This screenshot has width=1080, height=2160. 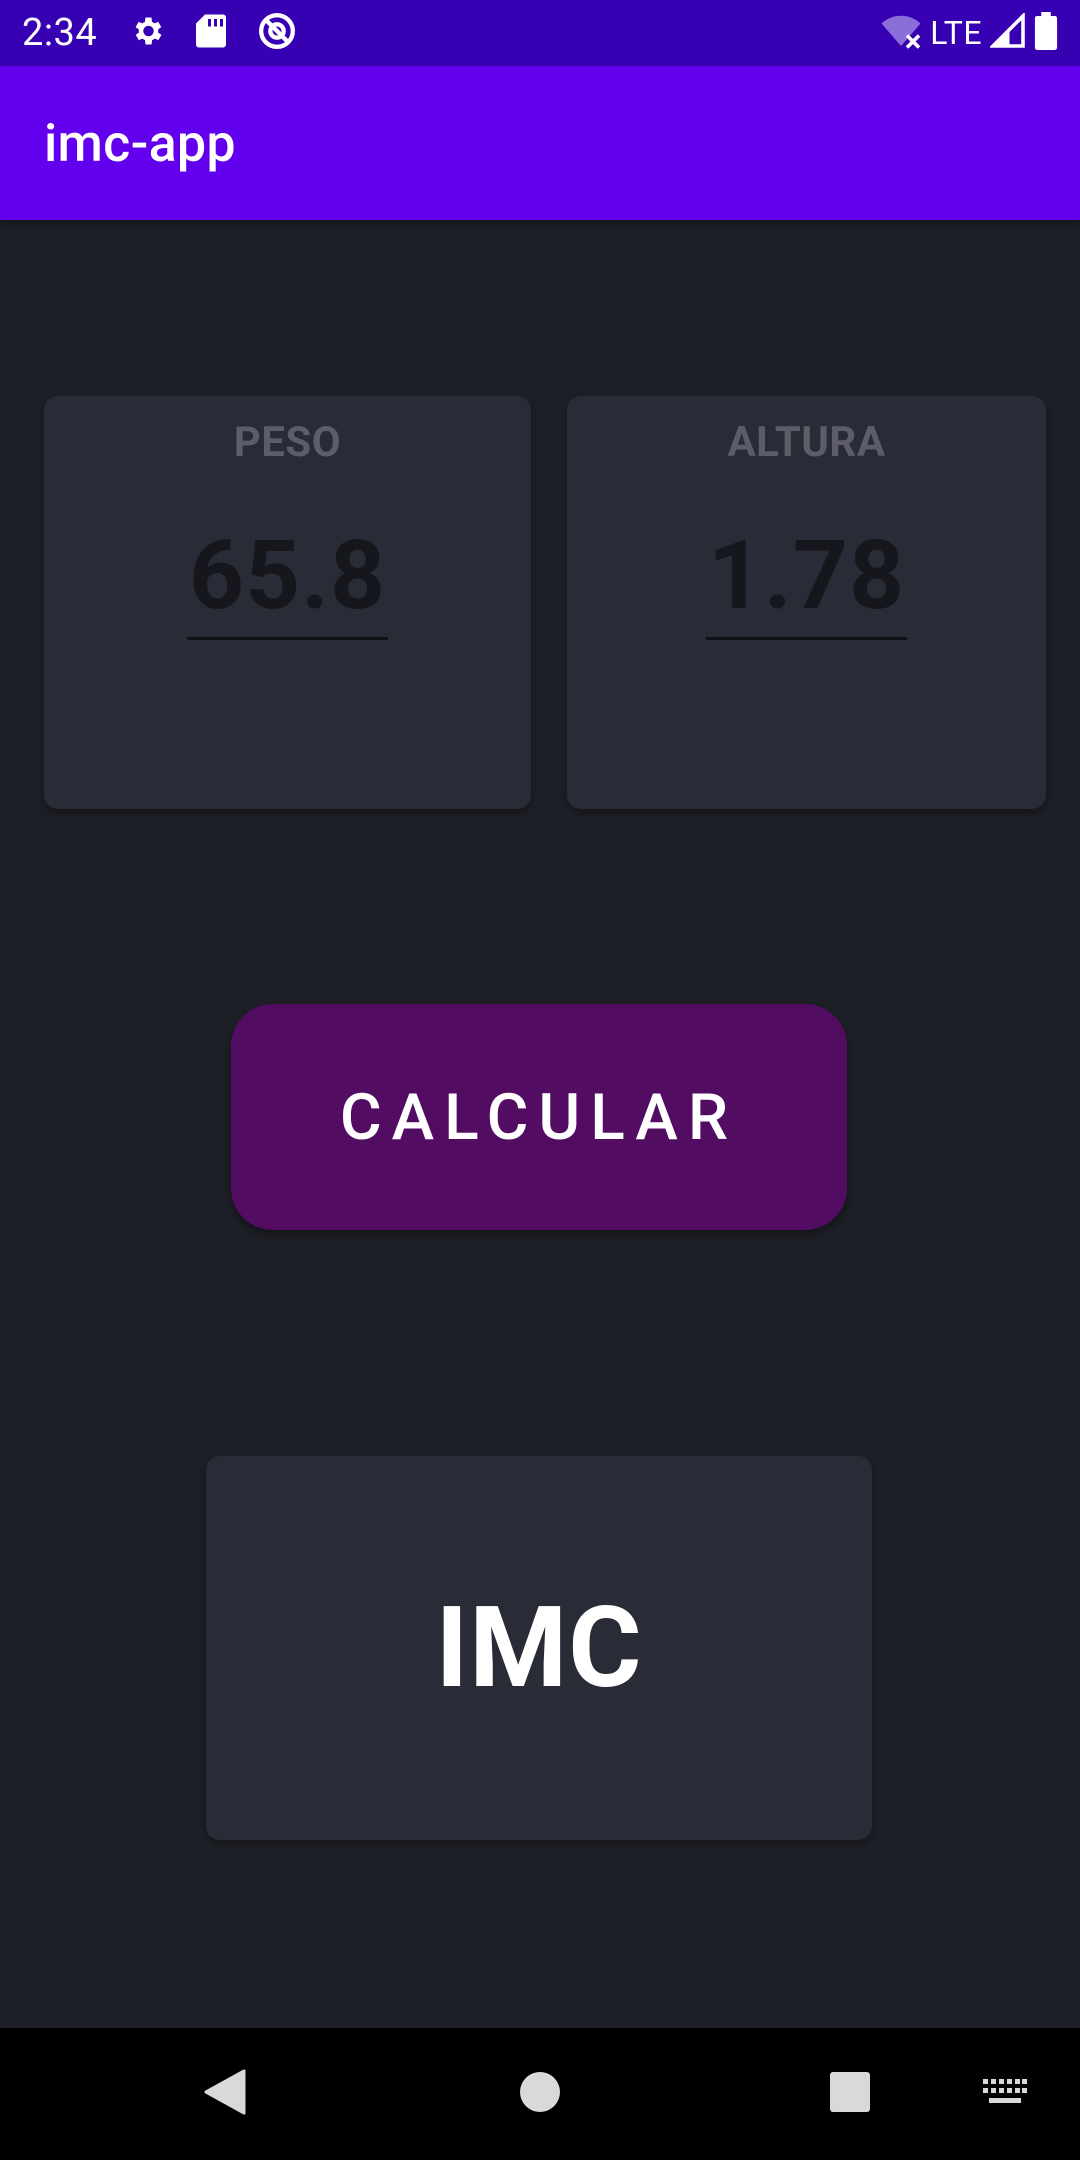 What do you see at coordinates (287, 442) in the screenshot?
I see `peso-label: PESO` at bounding box center [287, 442].